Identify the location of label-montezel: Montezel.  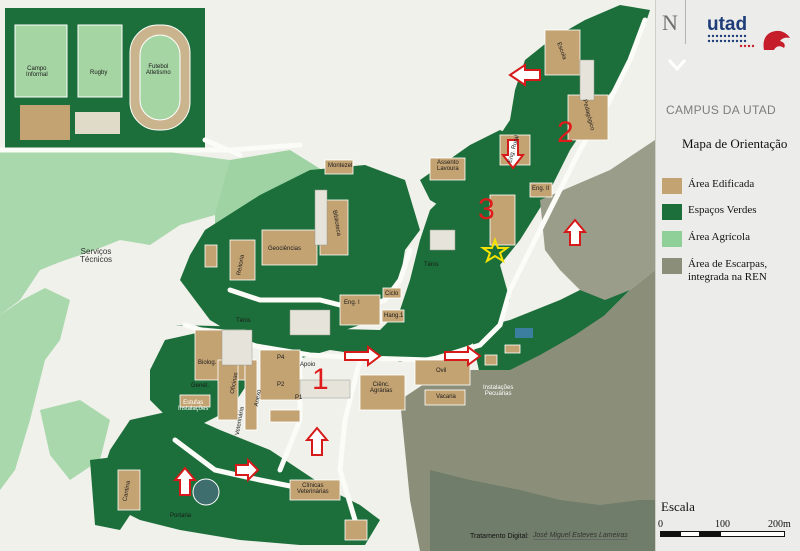
(340, 166).